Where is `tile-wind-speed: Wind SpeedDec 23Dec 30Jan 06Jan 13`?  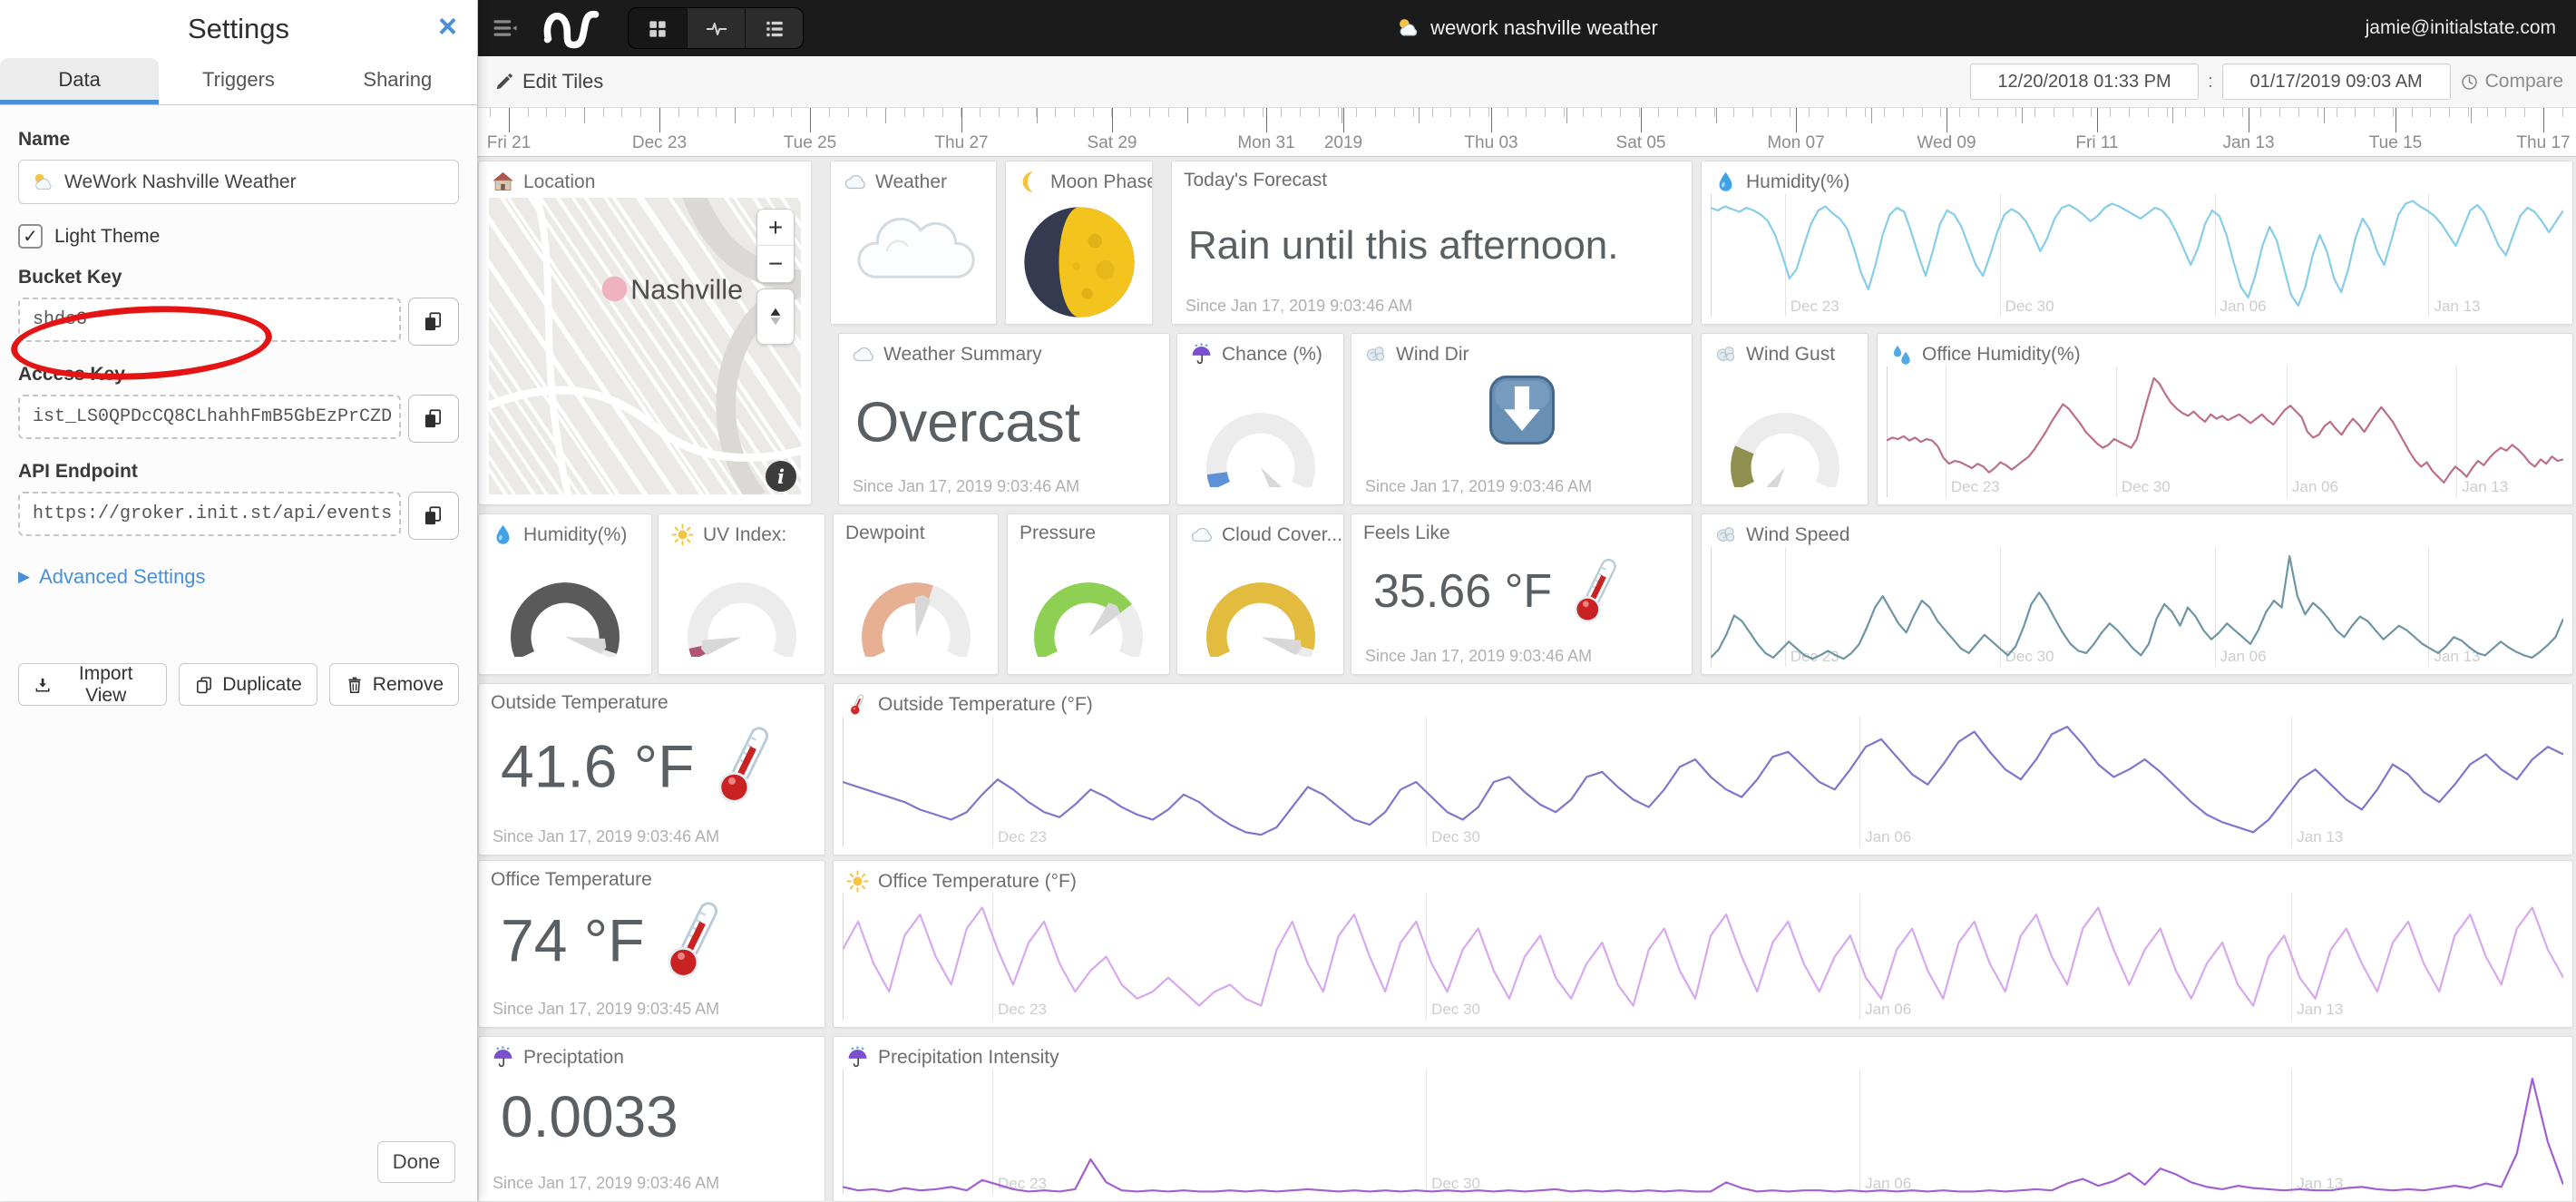
tile-wind-speed: Wind SpeedDec 23Dec 30Jan 06Jan 13 is located at coordinates (2137, 594).